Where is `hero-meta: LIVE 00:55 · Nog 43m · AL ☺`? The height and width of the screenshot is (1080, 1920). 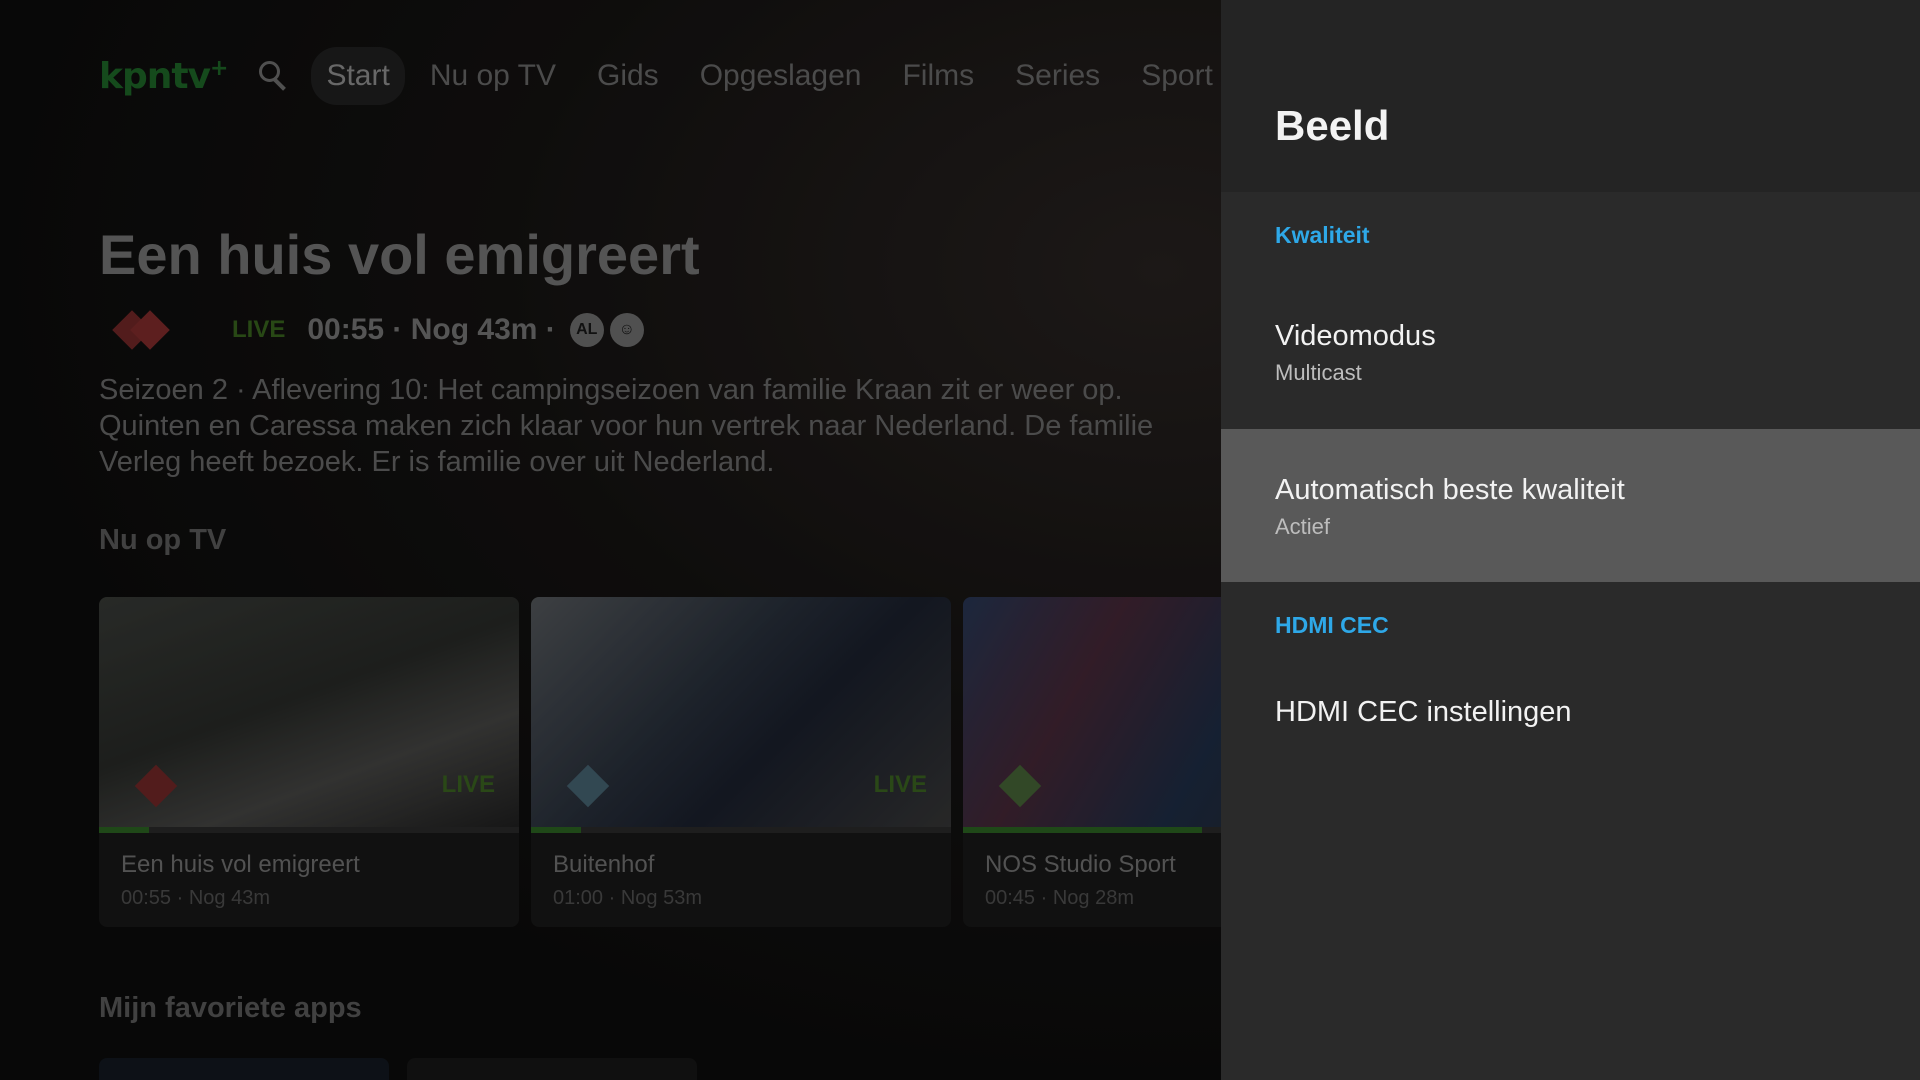 hero-meta: LIVE 00:55 · Nog 43m · AL ☺ is located at coordinates (381, 330).